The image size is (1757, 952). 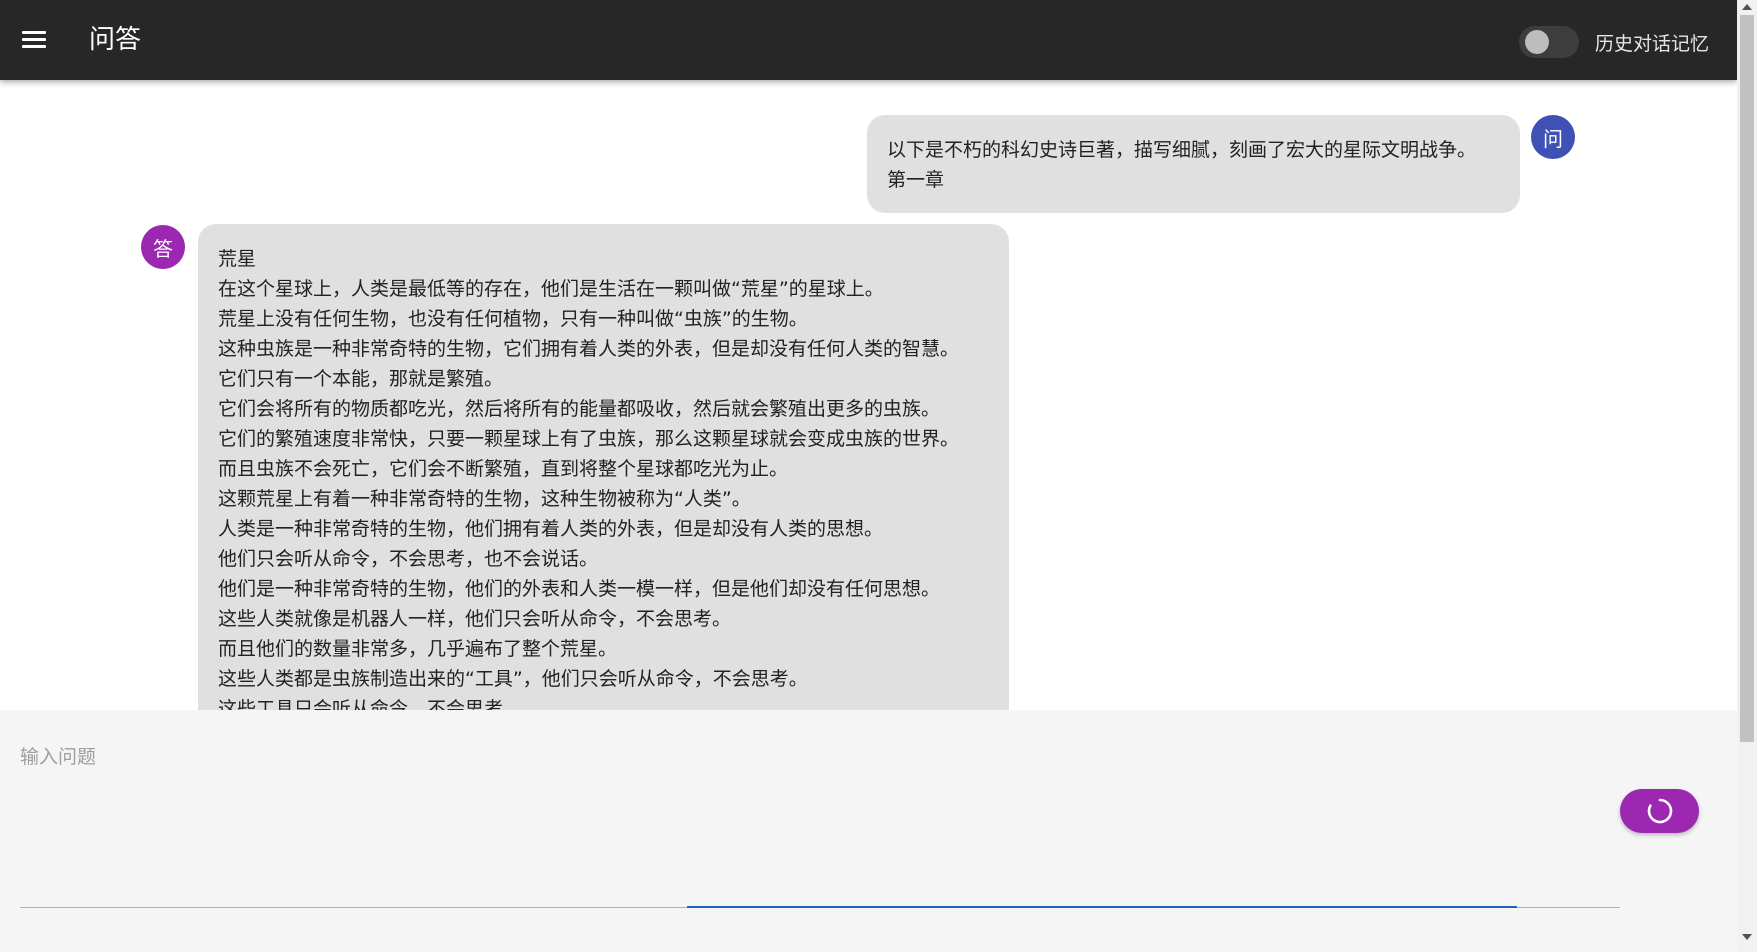 What do you see at coordinates (1747, 937) in the screenshot?
I see `scroll-down-arrow-icon` at bounding box center [1747, 937].